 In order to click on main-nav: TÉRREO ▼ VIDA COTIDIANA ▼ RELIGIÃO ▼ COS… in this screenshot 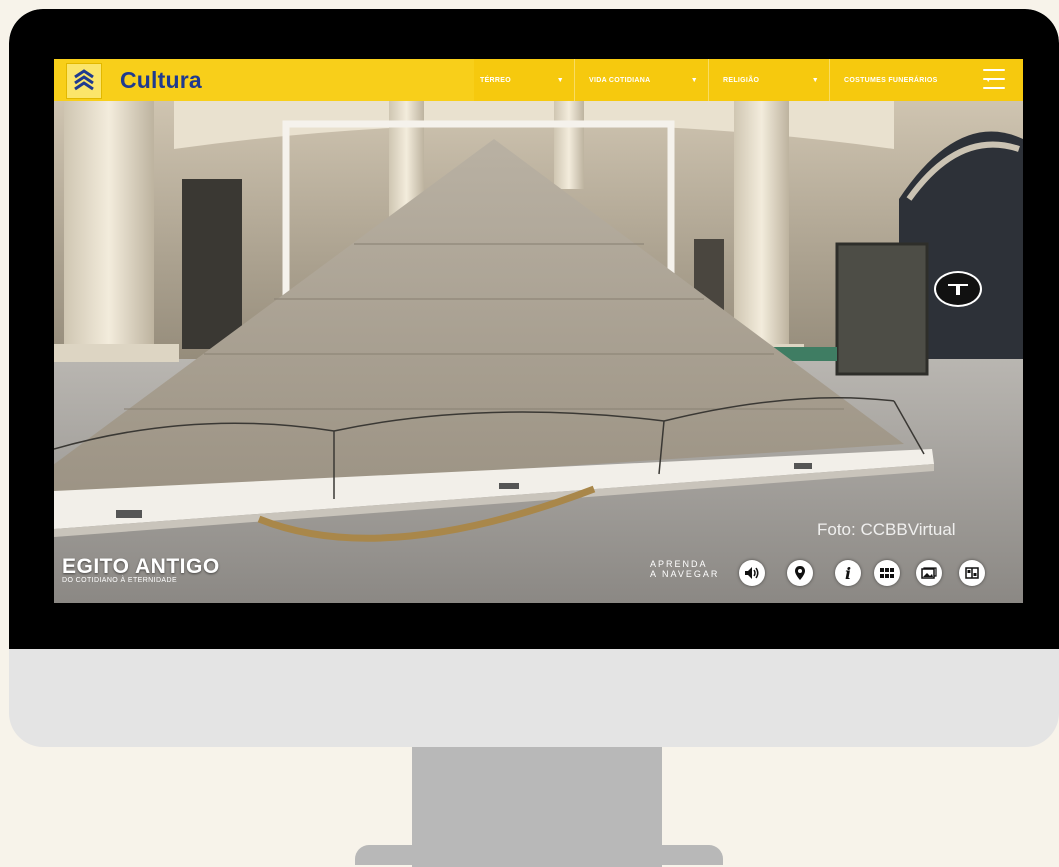, I will do `click(734, 80)`.